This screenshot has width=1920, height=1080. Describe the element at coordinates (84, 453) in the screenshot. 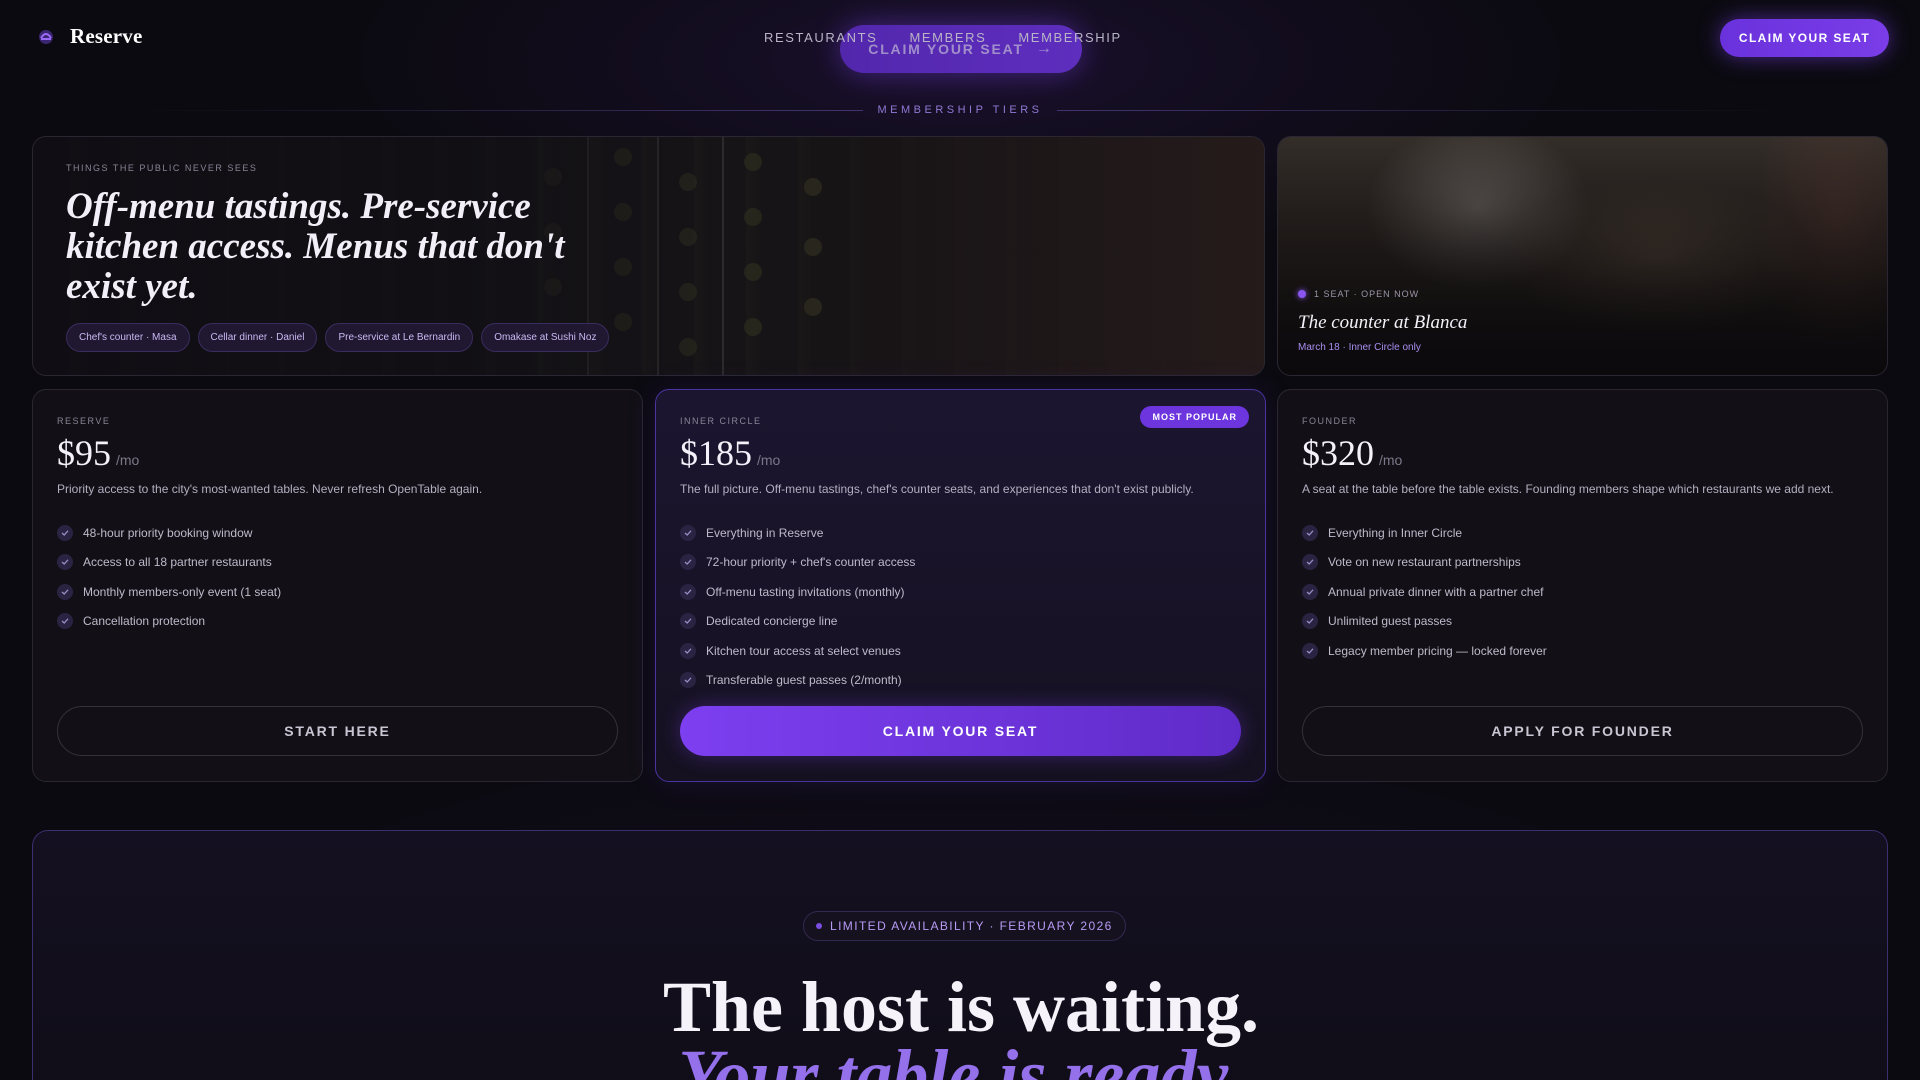

I see `price-amount: $95` at that location.